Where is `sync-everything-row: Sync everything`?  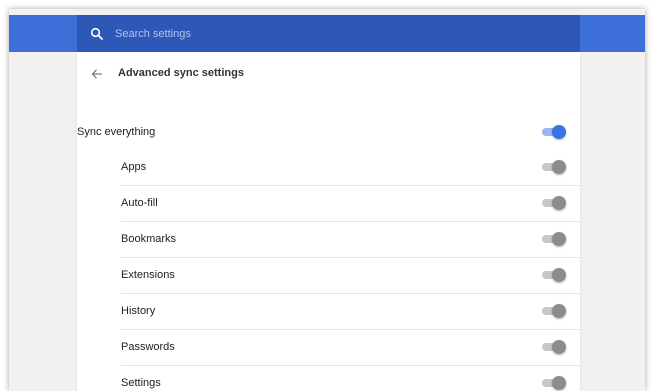 sync-everything-row: Sync everything is located at coordinates (328, 132).